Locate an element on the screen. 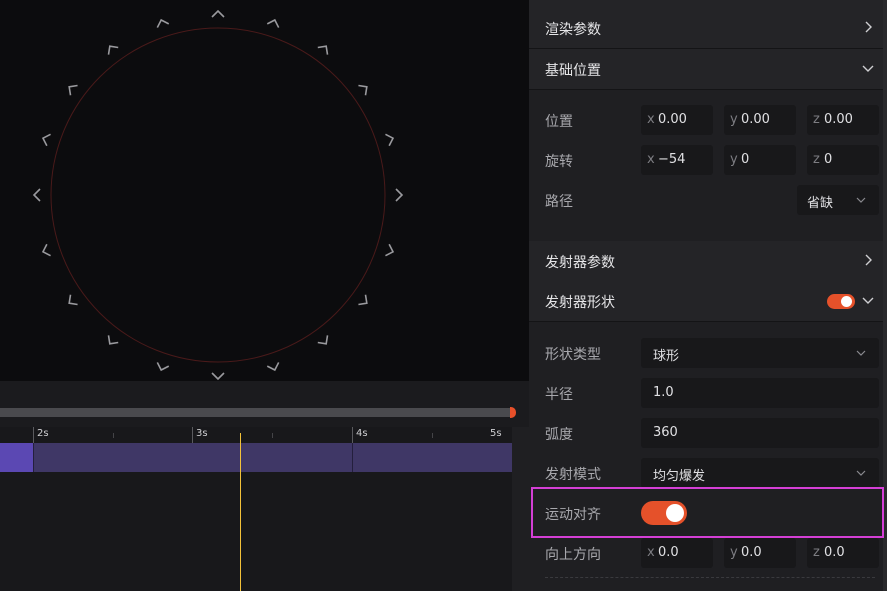 This screenshot has width=887, height=591. tick-2s is located at coordinates (33, 435).